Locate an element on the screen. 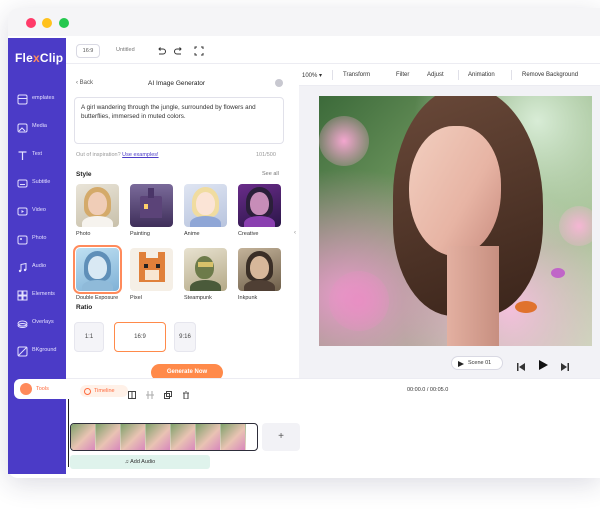 The height and width of the screenshot is (530, 600). adjust-tab: Adjust is located at coordinates (435, 75).